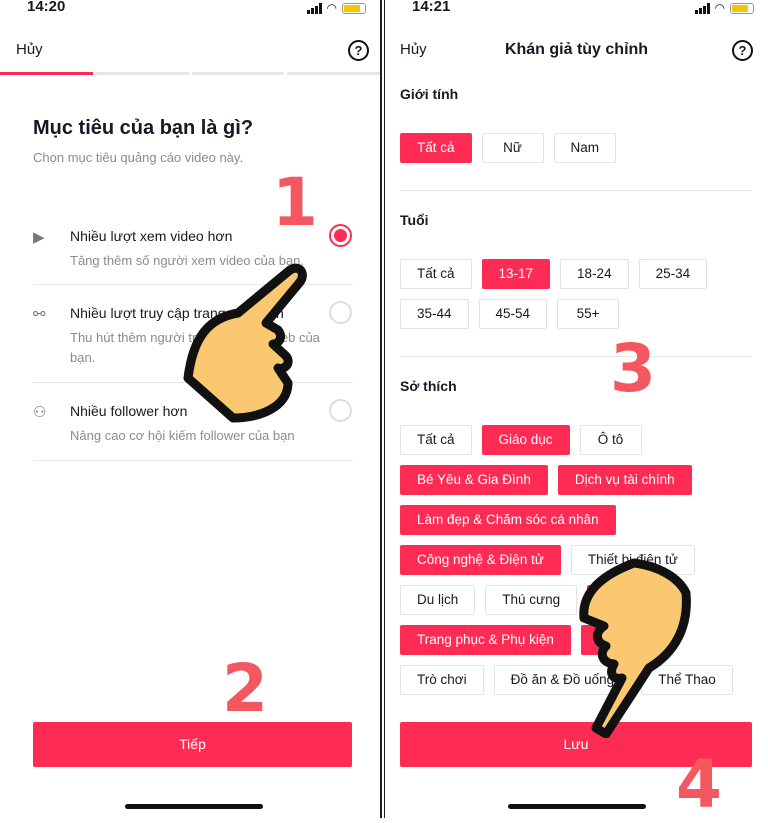  Describe the element at coordinates (624, 480) in the screenshot. I see `chip-option: Dịch vụ tài chính` at that location.